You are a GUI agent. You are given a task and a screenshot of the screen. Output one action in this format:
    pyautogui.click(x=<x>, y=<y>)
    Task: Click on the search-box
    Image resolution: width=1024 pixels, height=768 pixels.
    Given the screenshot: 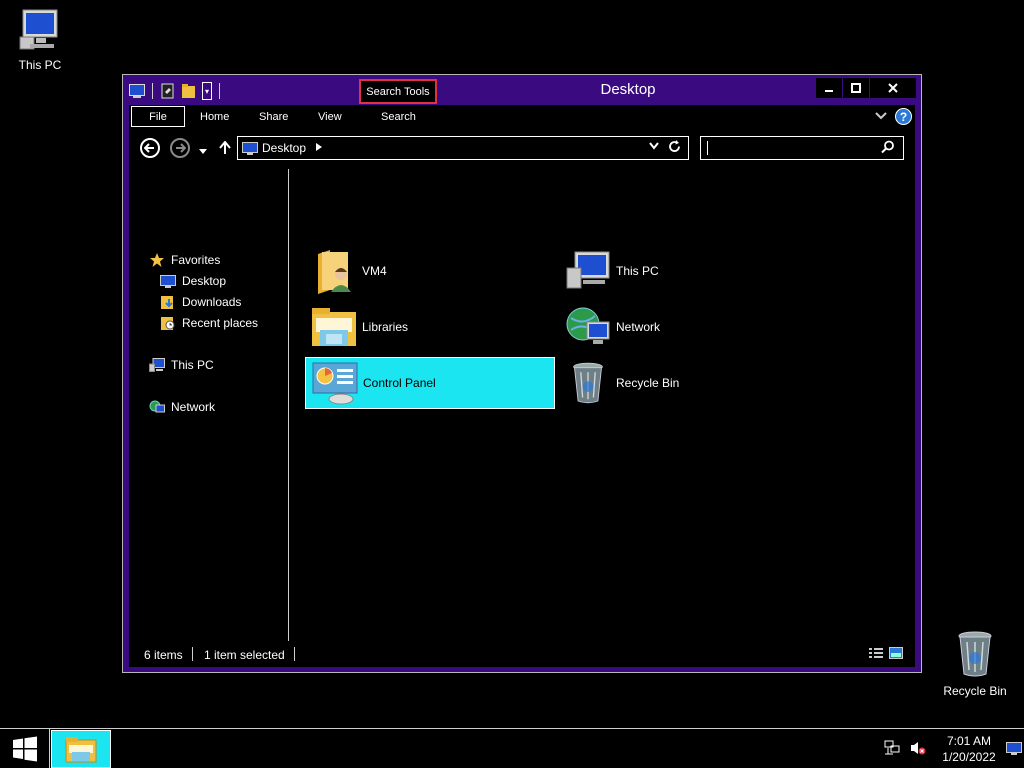 What is the action you would take?
    pyautogui.click(x=802, y=148)
    